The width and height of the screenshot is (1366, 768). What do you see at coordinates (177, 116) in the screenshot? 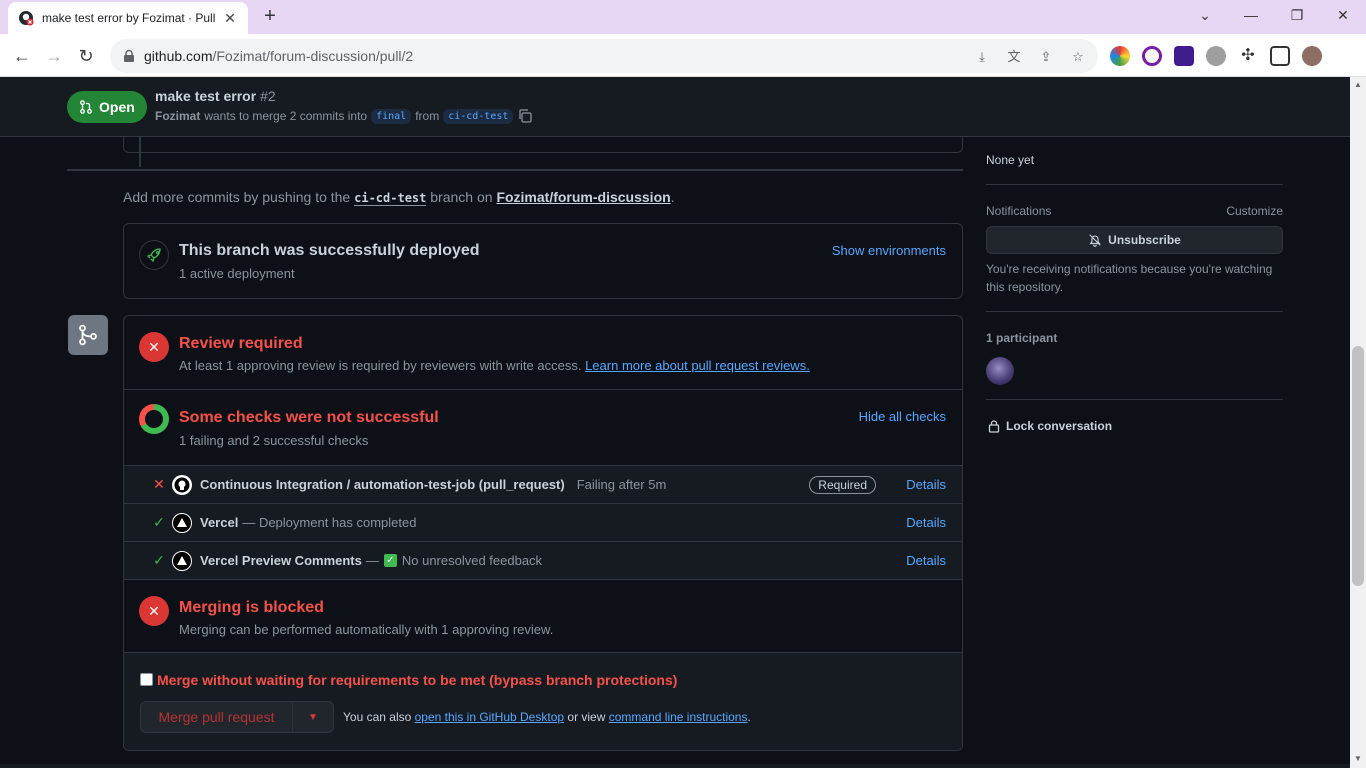
I see `pr-author: Fozimat` at bounding box center [177, 116].